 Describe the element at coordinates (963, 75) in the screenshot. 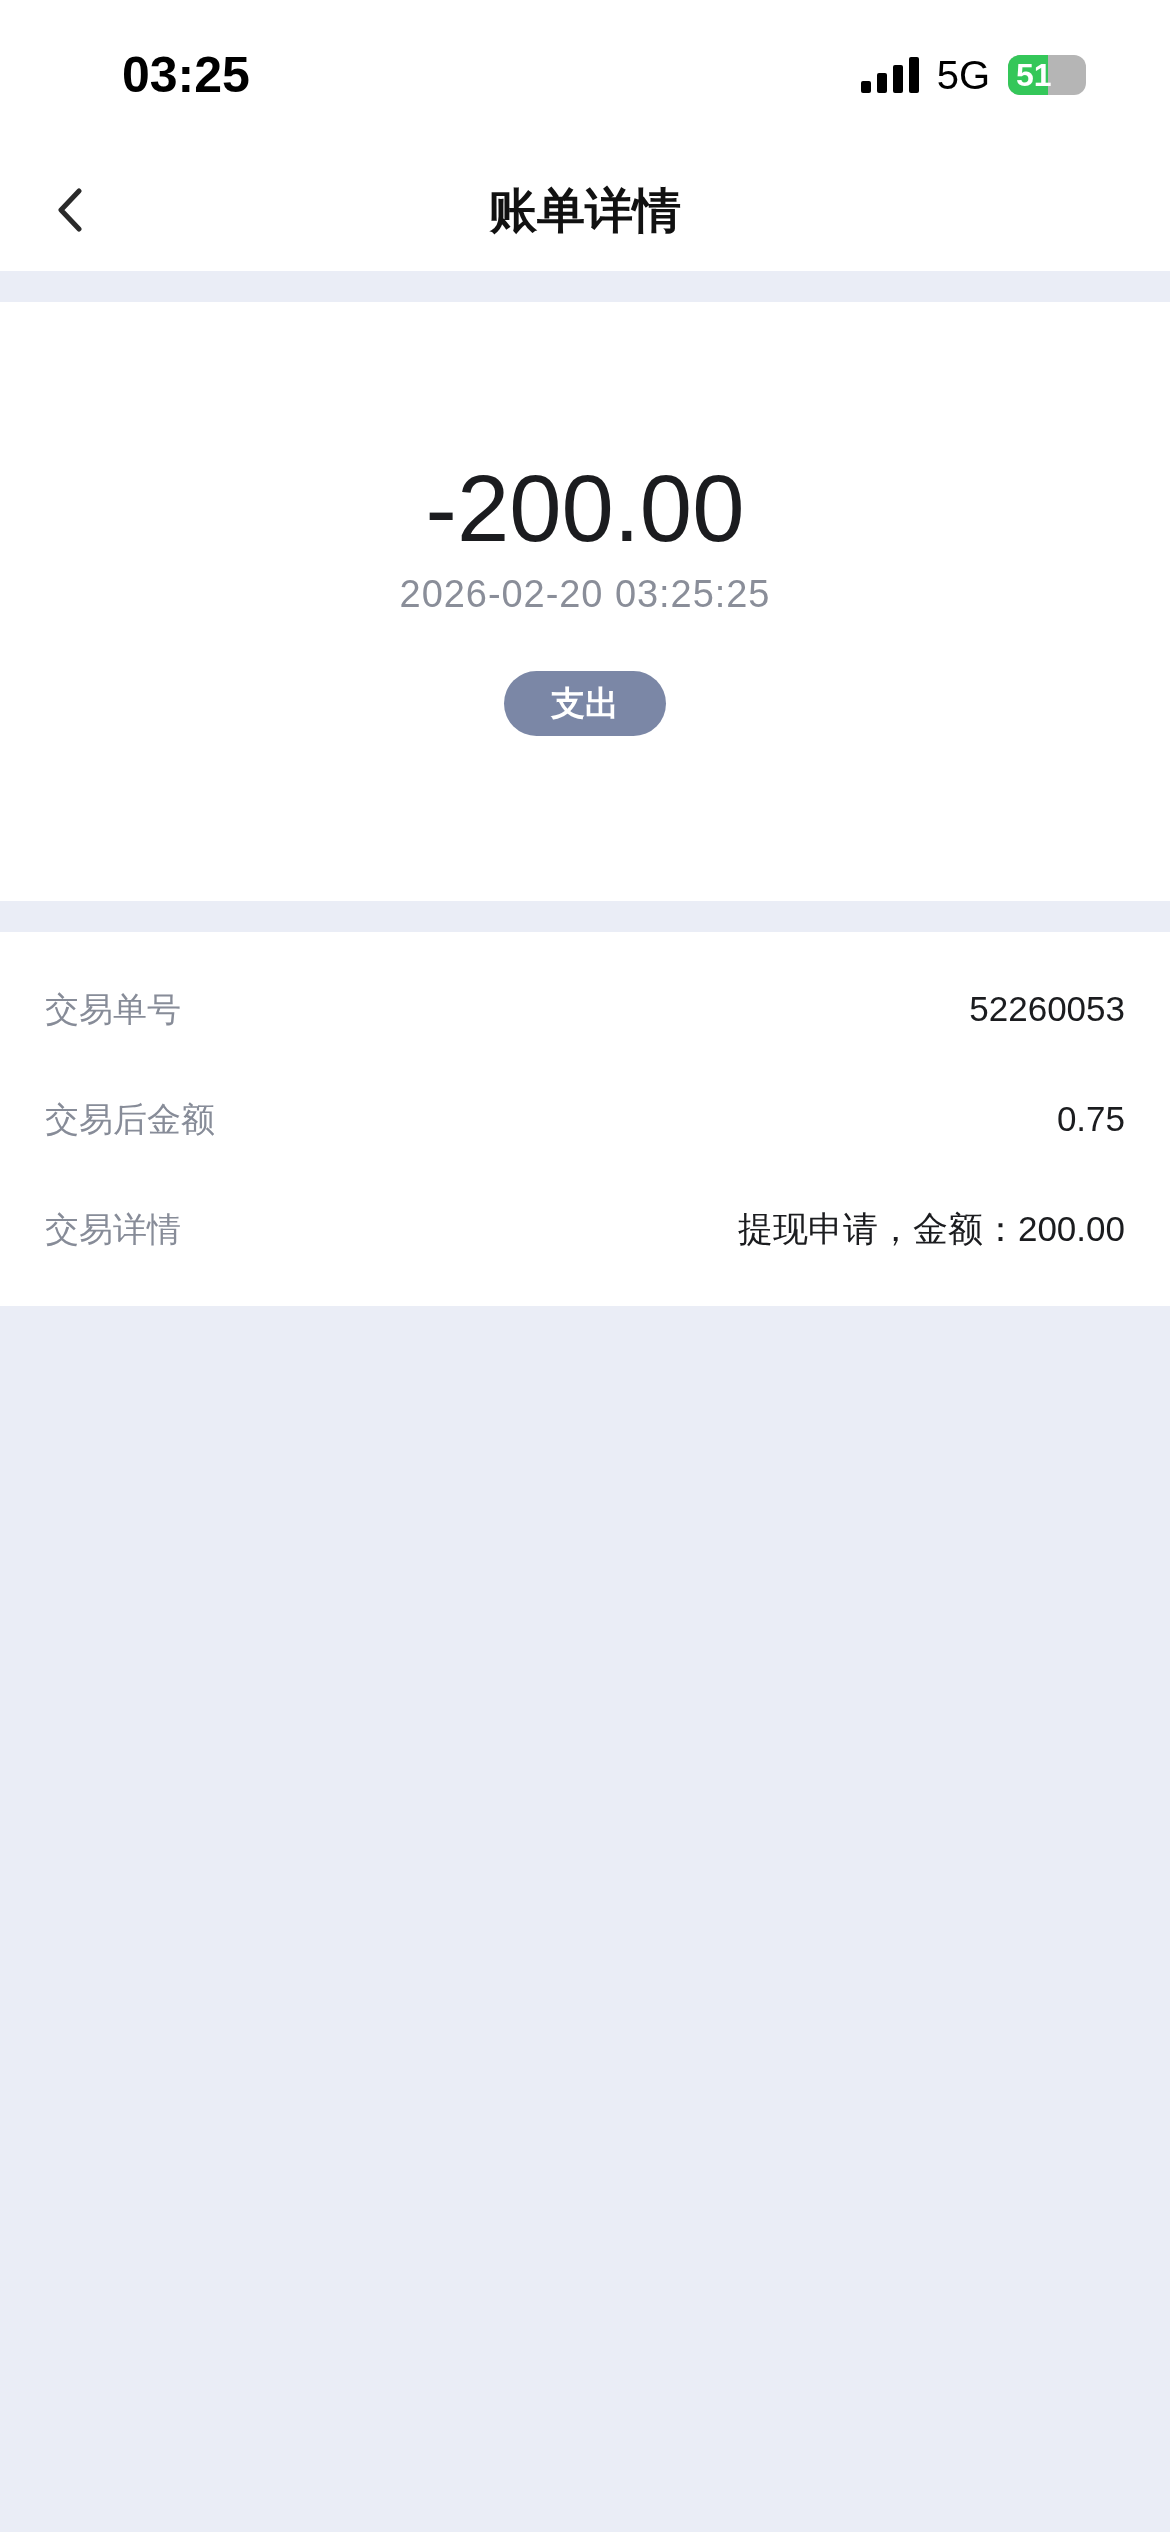

I see `network-label: 5G` at that location.